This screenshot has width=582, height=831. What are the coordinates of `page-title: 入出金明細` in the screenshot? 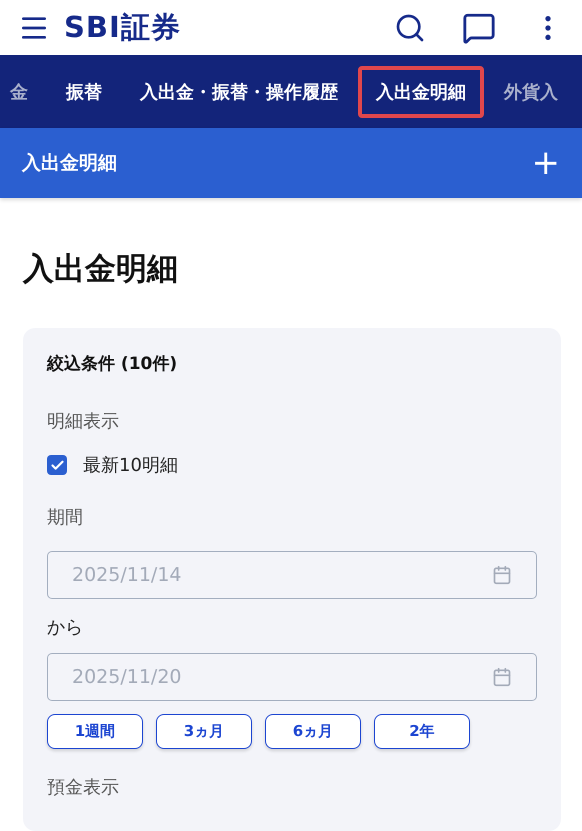 It's located at (101, 269).